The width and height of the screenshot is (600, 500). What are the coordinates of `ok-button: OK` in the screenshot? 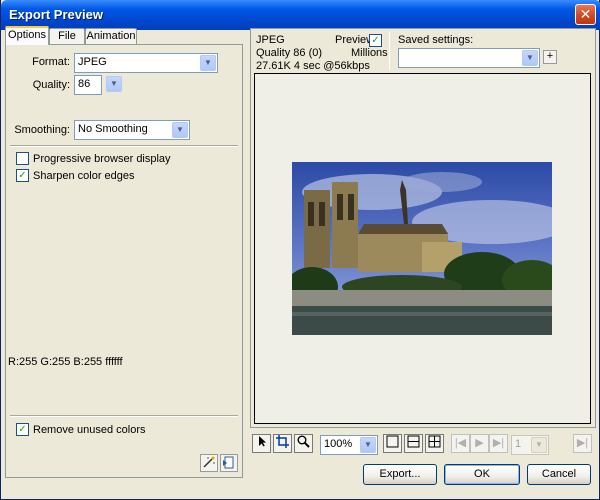 It's located at (482, 474).